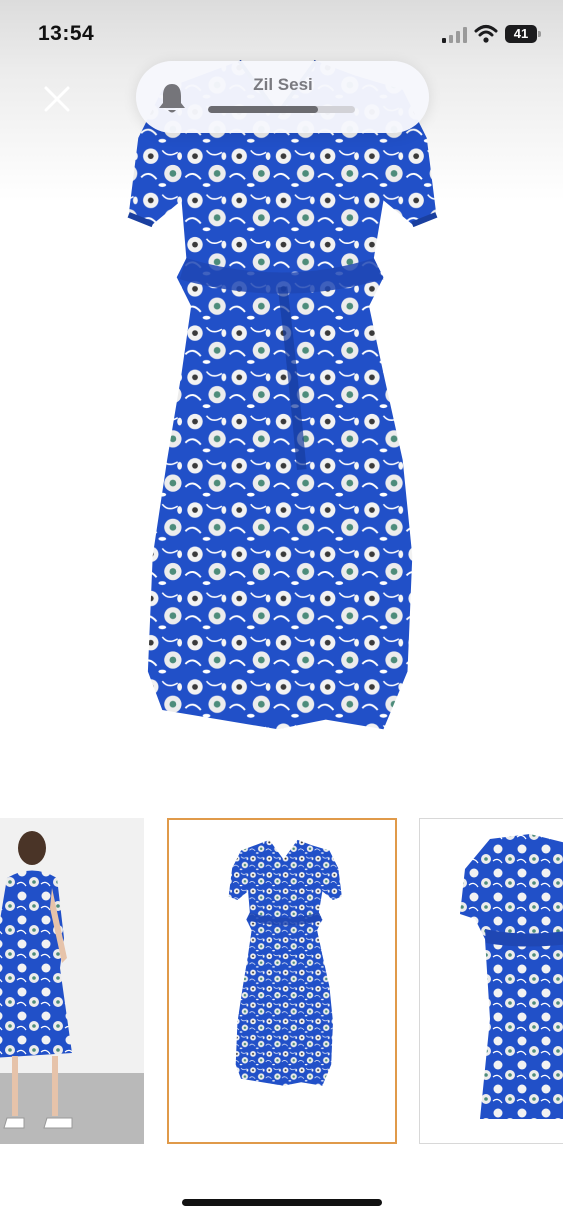 This screenshot has width=563, height=1219. I want to click on model-photo, so click(72, 981).